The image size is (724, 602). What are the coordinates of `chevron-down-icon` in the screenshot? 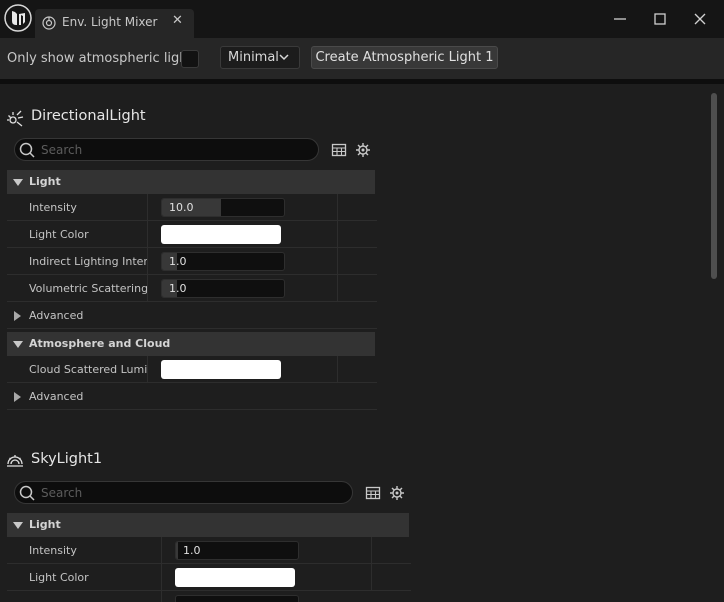 It's located at (284, 57).